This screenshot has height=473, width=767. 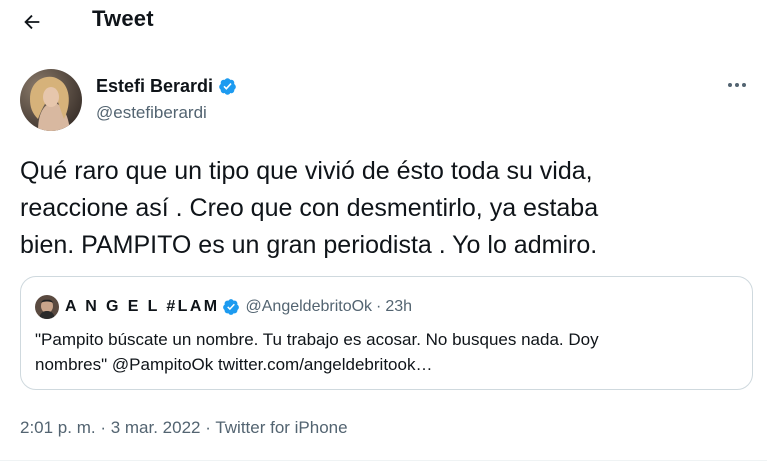 I want to click on divider, so click(x=383, y=460).